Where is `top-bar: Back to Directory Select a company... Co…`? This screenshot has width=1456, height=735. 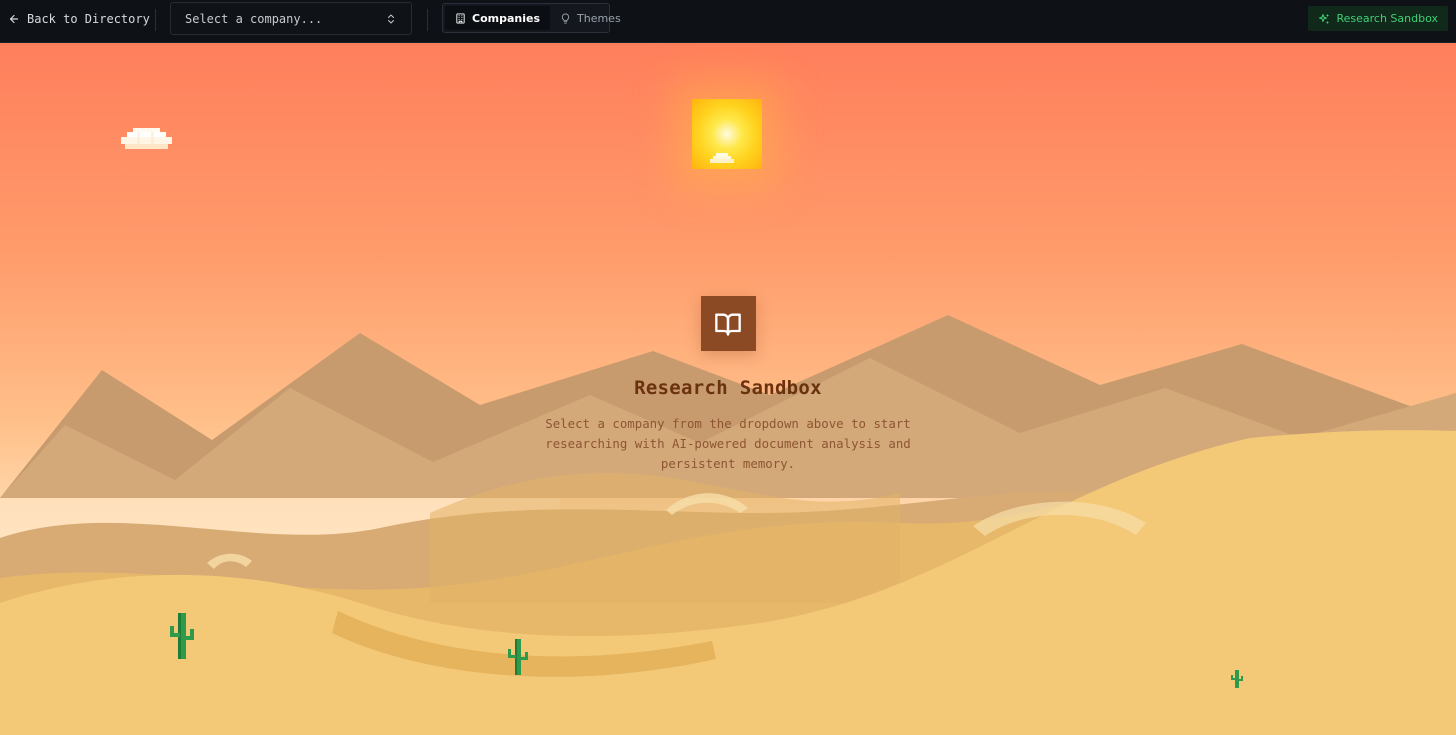
top-bar: Back to Directory Select a company... Co… is located at coordinates (728, 21).